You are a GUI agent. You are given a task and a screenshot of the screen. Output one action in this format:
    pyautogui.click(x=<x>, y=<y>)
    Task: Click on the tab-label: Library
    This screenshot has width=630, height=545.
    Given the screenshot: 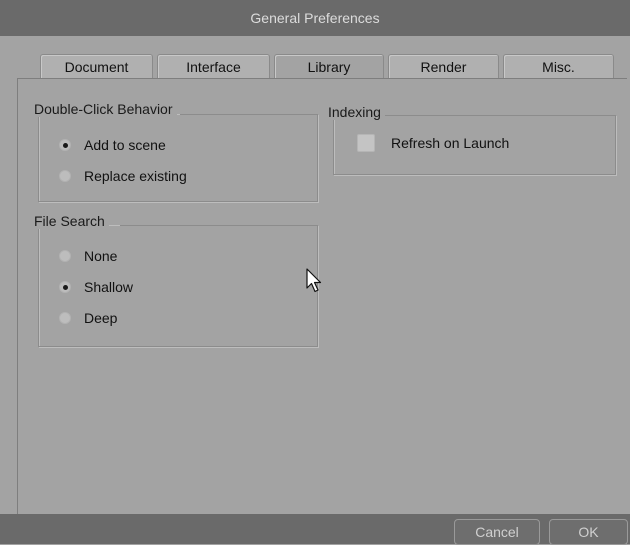 What is the action you would take?
    pyautogui.click(x=329, y=66)
    